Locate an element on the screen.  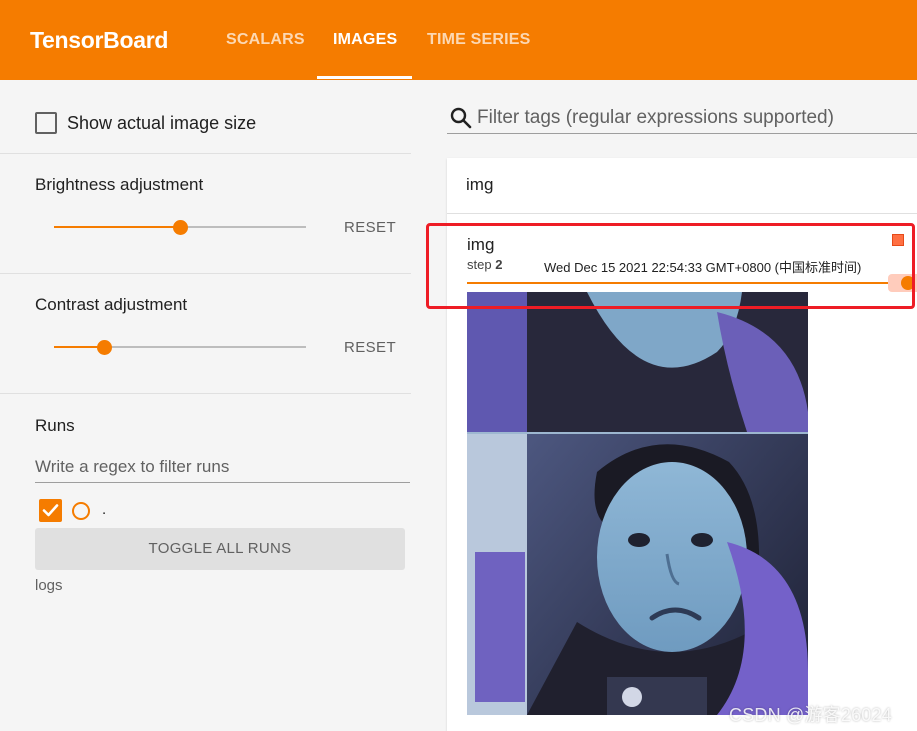
tag-card-title: img is located at coordinates (480, 184).